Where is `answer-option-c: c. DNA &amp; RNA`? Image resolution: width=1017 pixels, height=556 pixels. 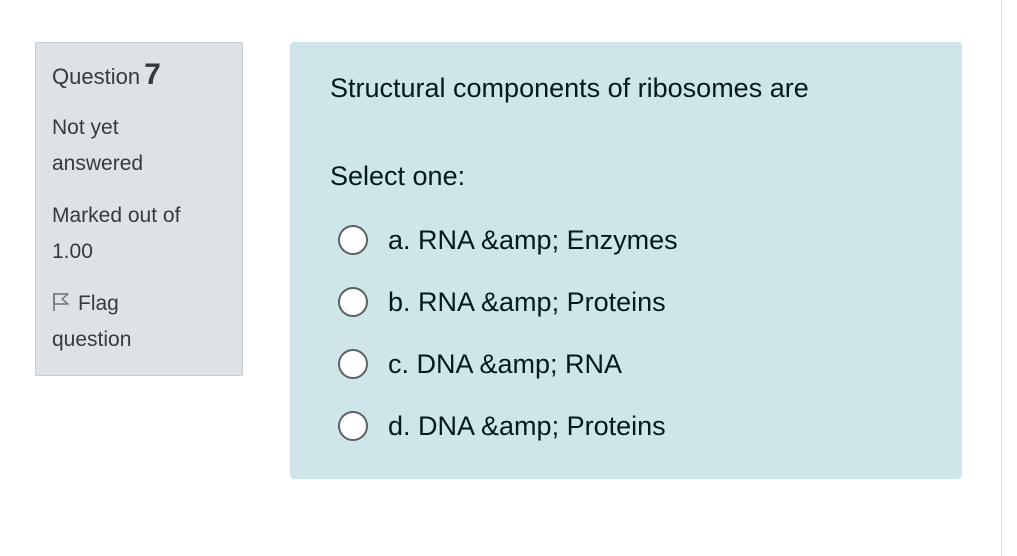 answer-option-c: c. DNA &amp; RNA is located at coordinates (626, 364).